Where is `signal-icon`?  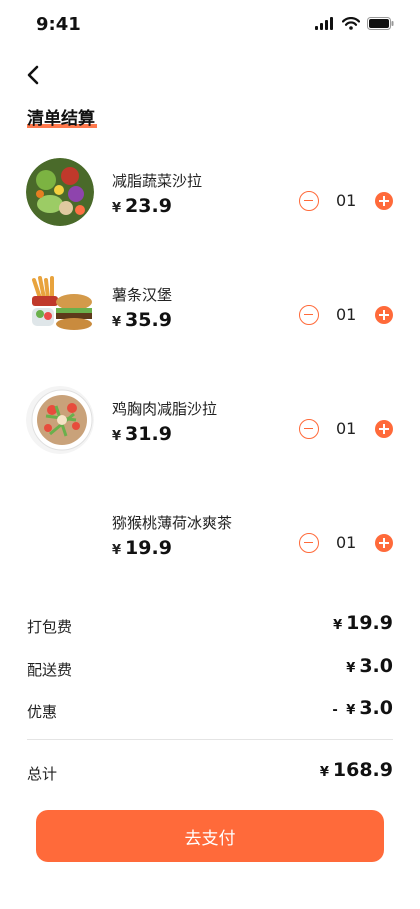 signal-icon is located at coordinates (324, 23).